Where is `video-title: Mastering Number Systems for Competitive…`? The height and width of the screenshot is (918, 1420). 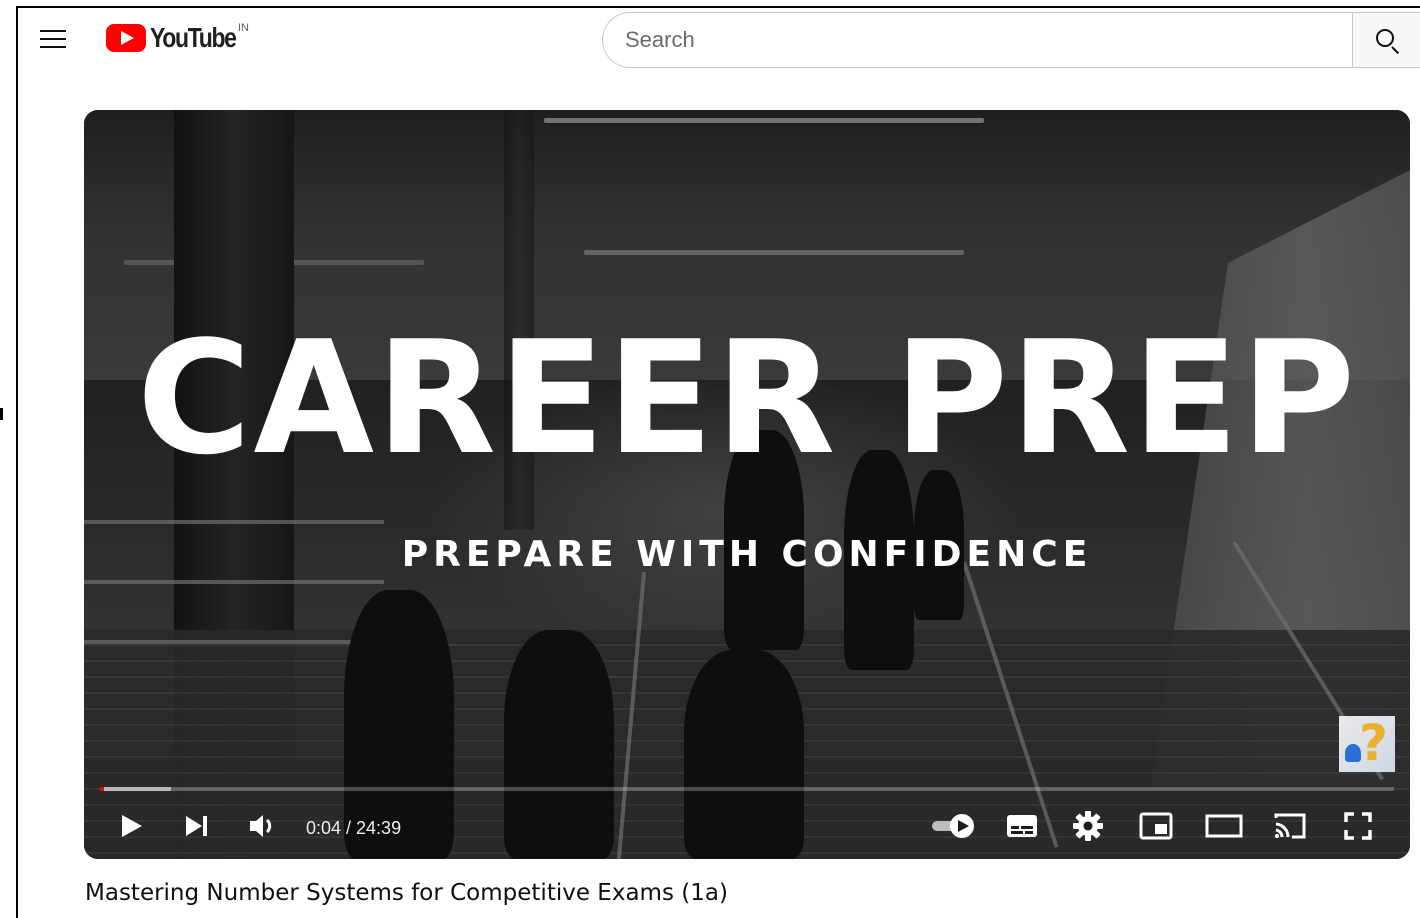 video-title: Mastering Number Systems for Competitive… is located at coordinates (406, 893).